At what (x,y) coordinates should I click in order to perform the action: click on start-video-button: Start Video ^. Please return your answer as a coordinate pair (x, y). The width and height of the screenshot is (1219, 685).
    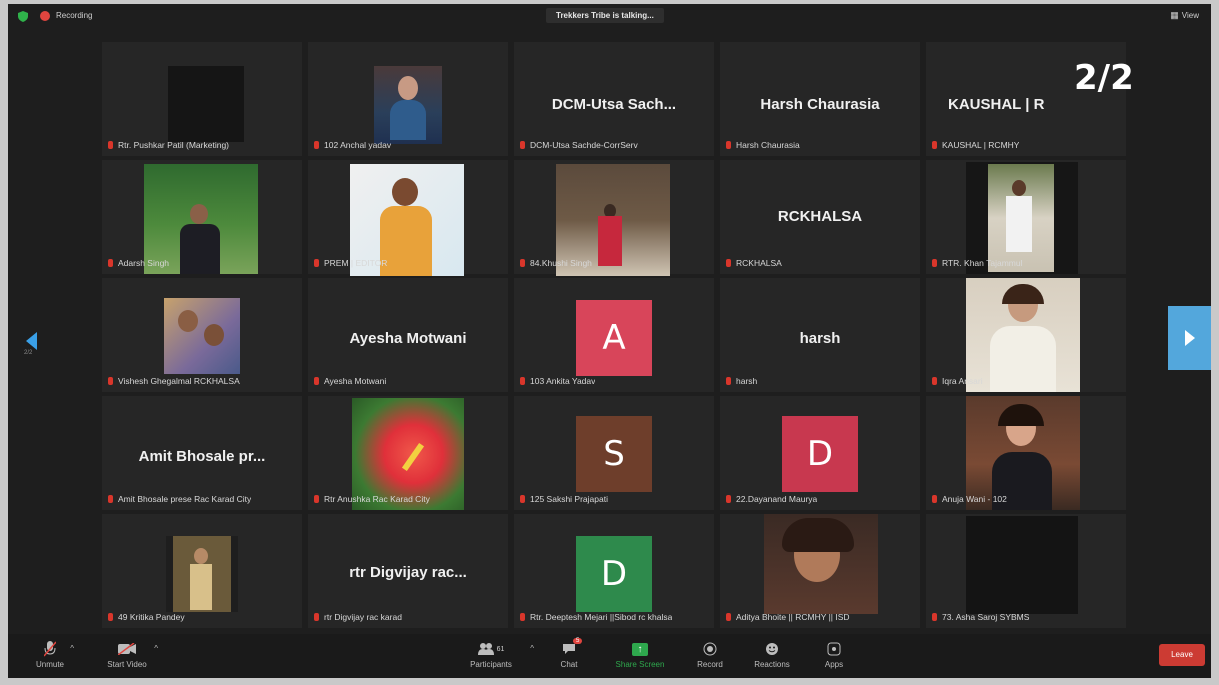
    Looking at the image, I should click on (127, 654).